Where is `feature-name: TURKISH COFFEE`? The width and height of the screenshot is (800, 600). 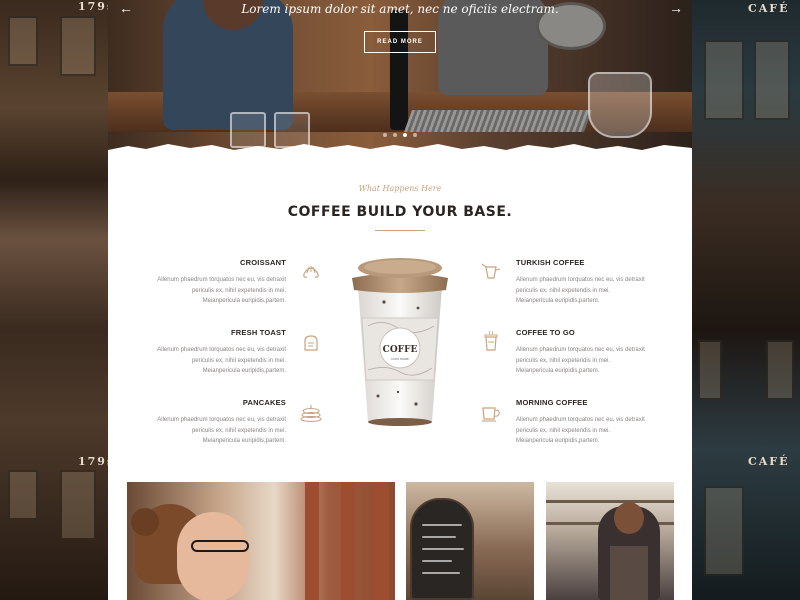 feature-name: TURKISH COFFEE is located at coordinates (550, 262).